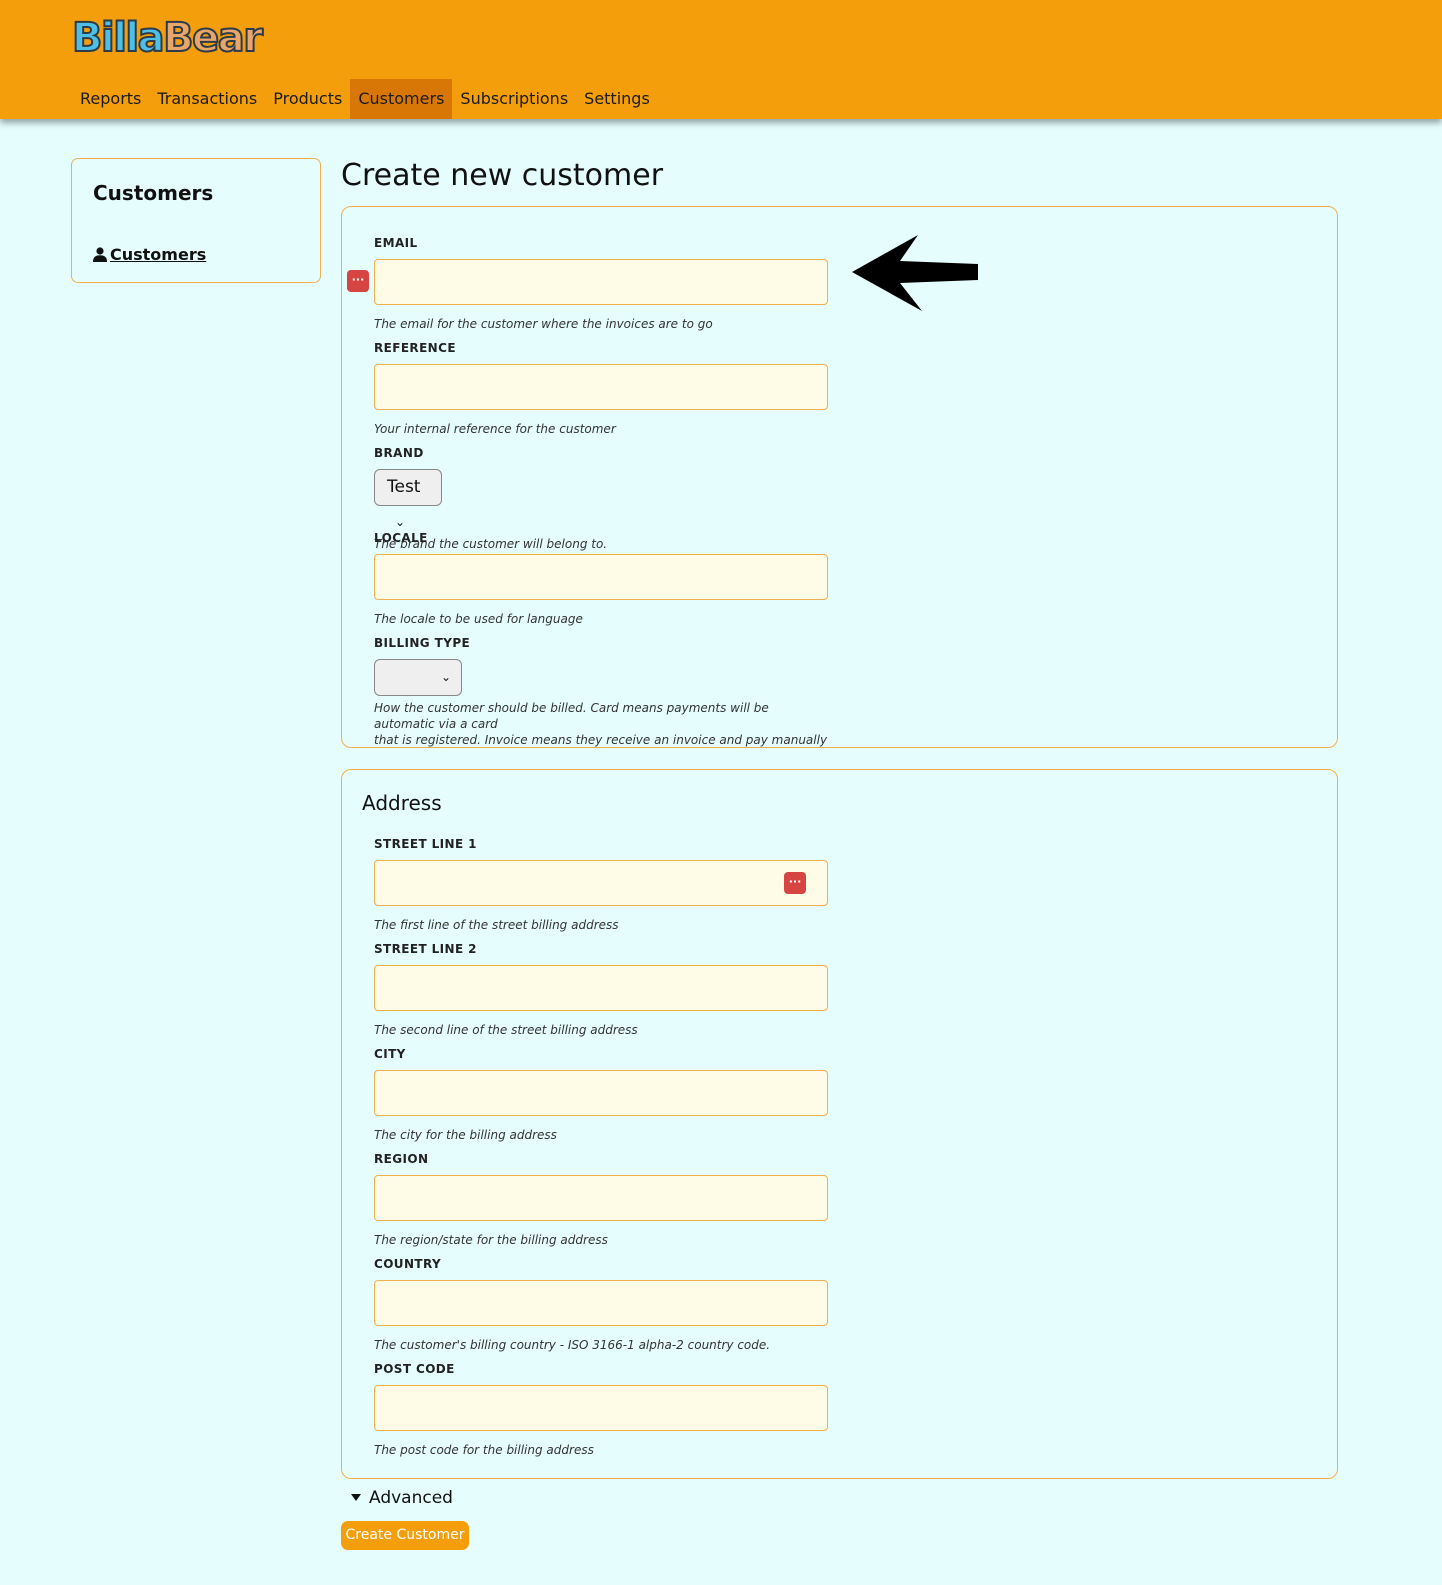 The width and height of the screenshot is (1442, 1585). I want to click on nav-products: Products, so click(307, 99).